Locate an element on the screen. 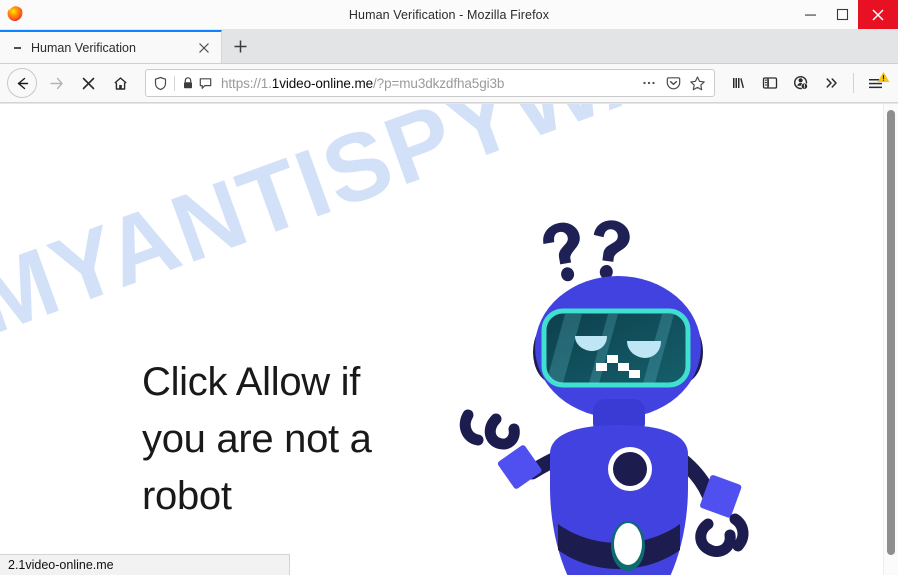 This screenshot has width=898, height=575. status-bar-text: 2.1video-online.me is located at coordinates (61, 565).